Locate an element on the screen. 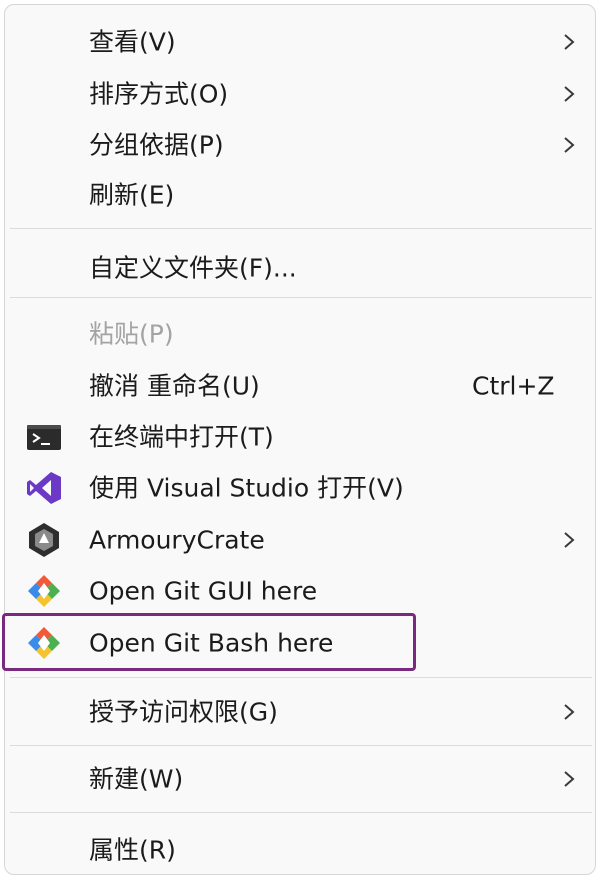 The width and height of the screenshot is (600, 879). menu-item-open-with-visual-studio: 使用 Visual Studio 打开(V) is located at coordinates (300, 488).